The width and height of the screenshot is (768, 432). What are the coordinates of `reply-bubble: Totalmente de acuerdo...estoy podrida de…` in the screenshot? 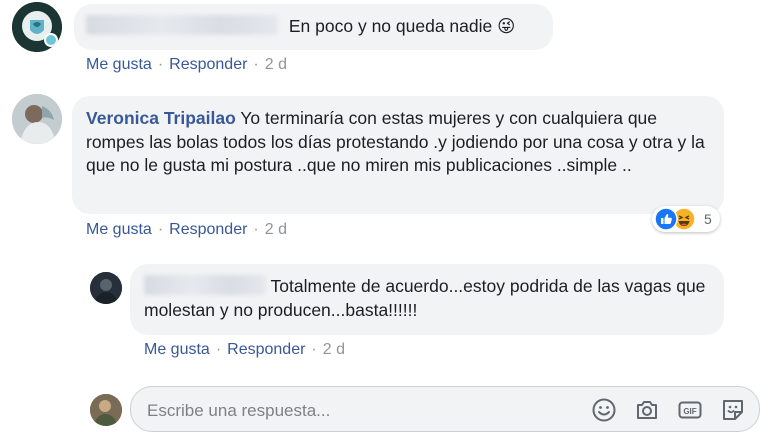 It's located at (427, 299).